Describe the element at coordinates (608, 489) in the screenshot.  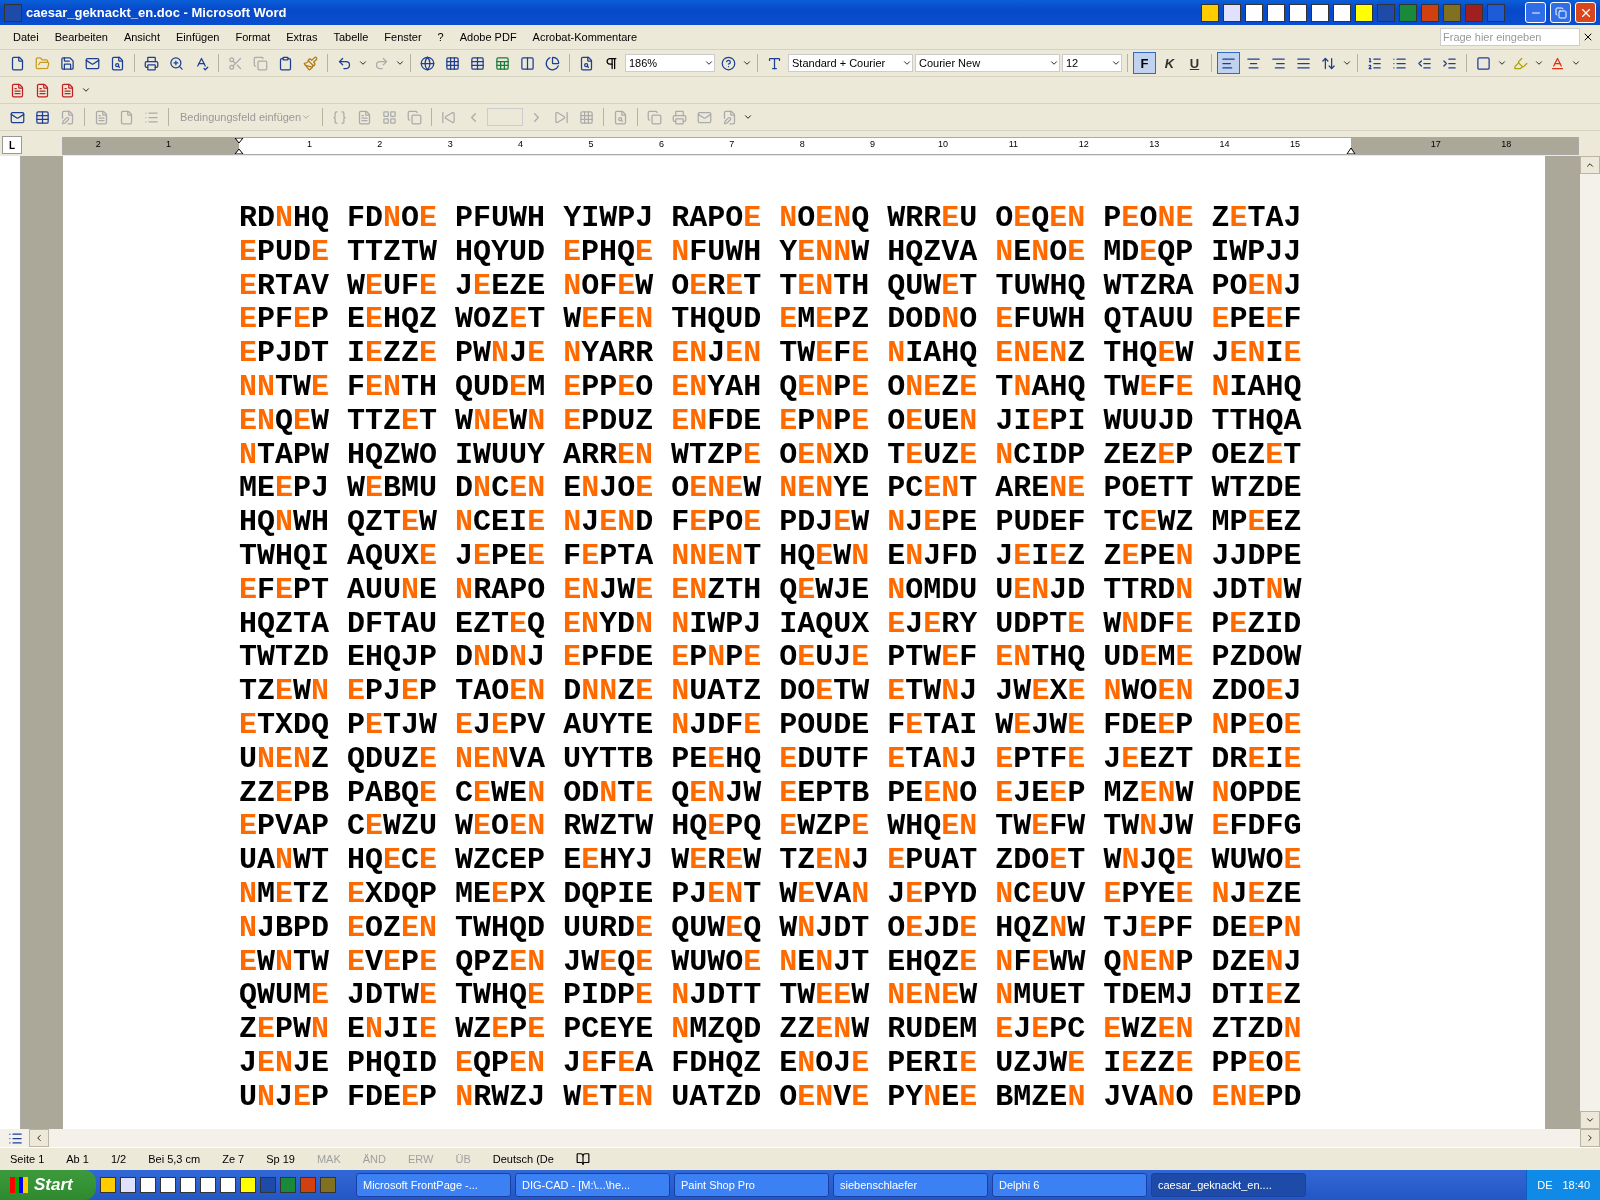
I see `cipher-group: ENJOE` at that location.